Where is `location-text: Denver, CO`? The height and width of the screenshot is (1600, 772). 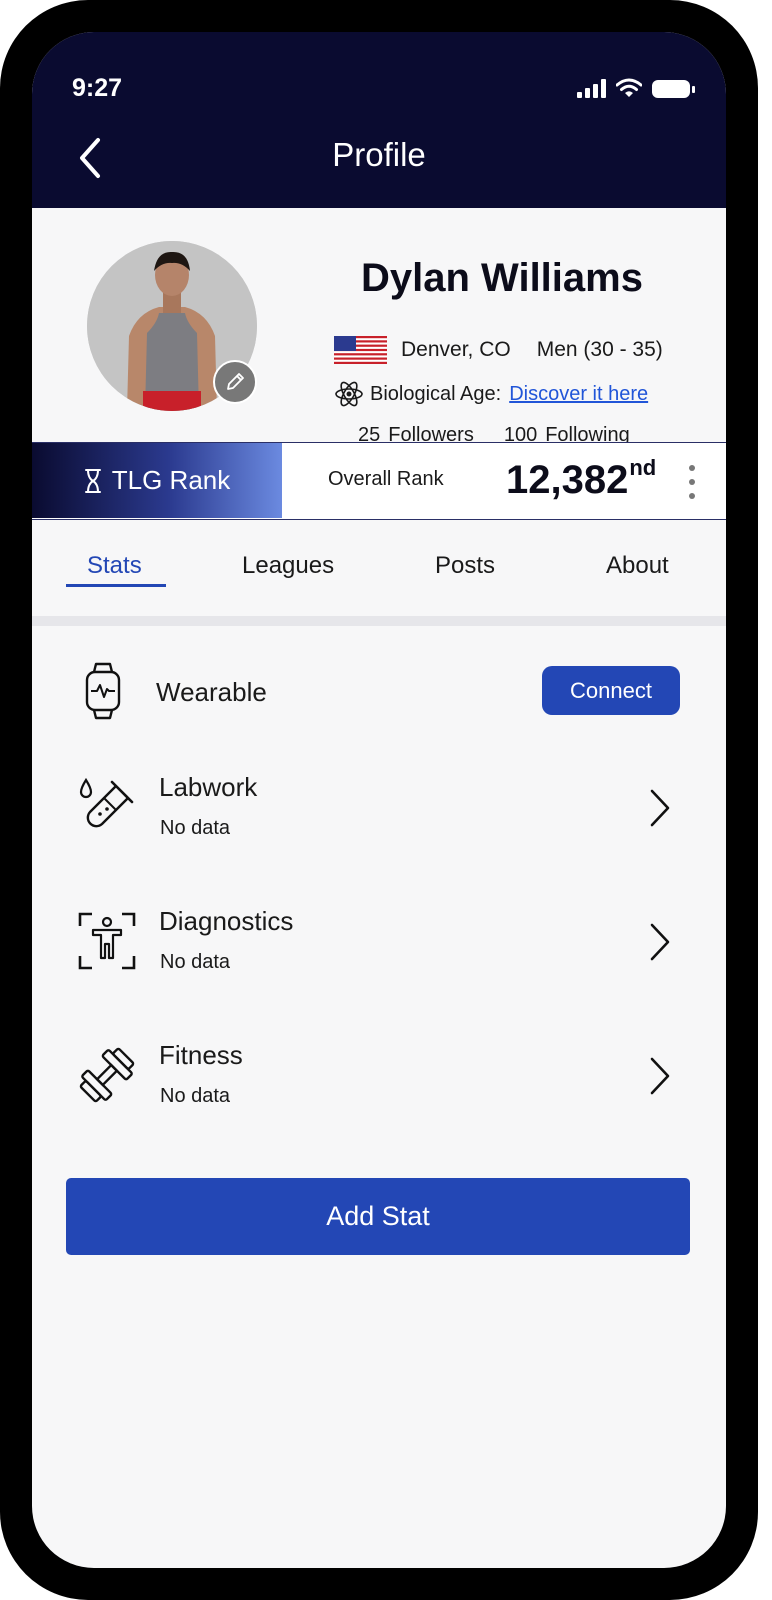 location-text: Denver, CO is located at coordinates (456, 349).